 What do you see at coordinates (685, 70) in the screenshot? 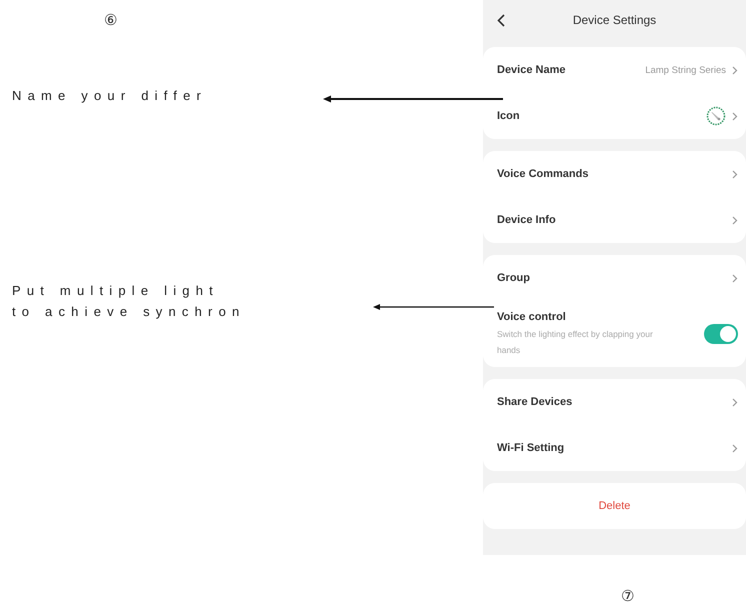
I see `row-value: Lamp String Series` at bounding box center [685, 70].